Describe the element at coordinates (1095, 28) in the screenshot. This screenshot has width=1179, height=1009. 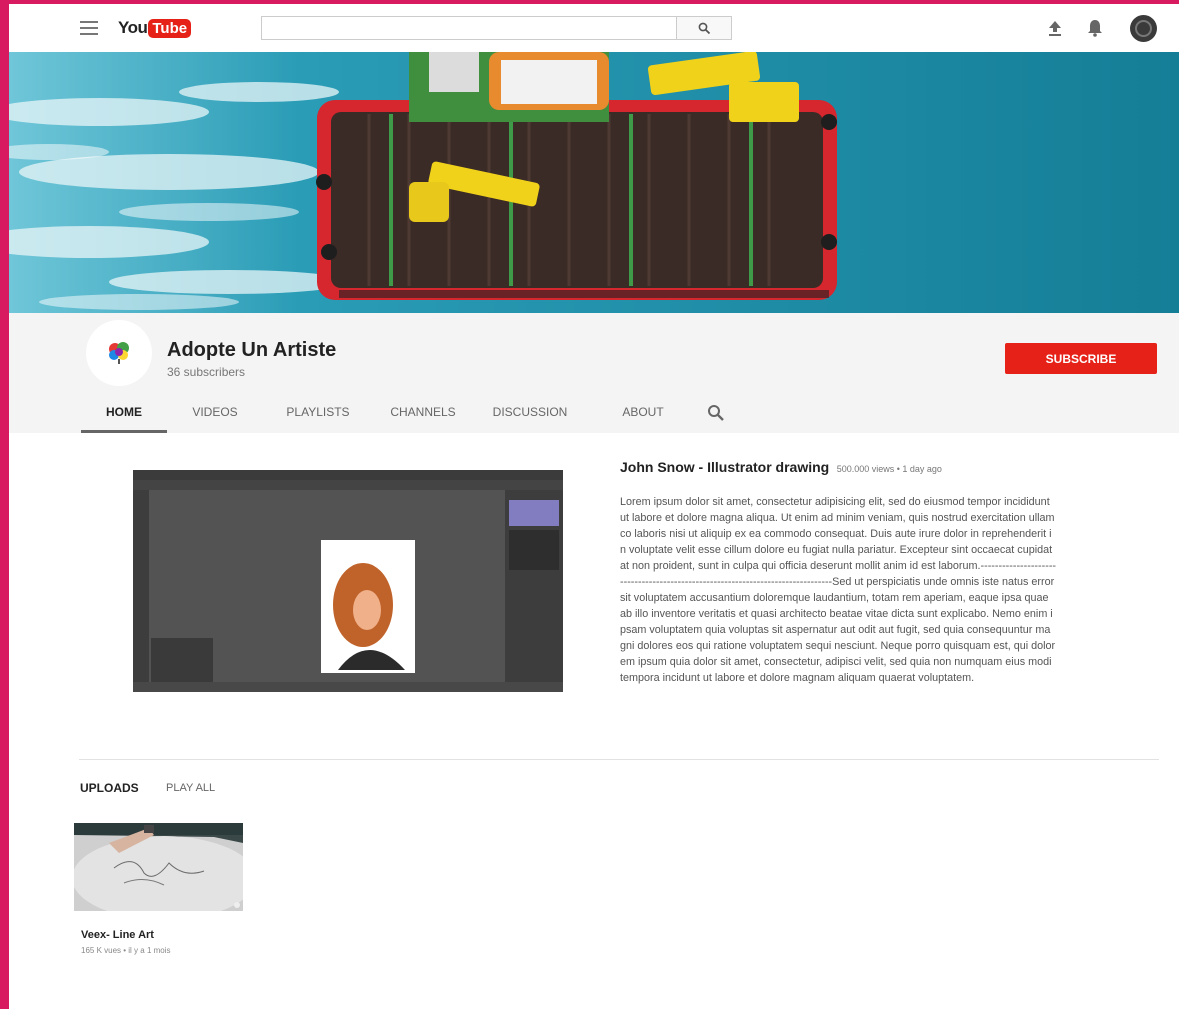
I see `bell-icon` at that location.